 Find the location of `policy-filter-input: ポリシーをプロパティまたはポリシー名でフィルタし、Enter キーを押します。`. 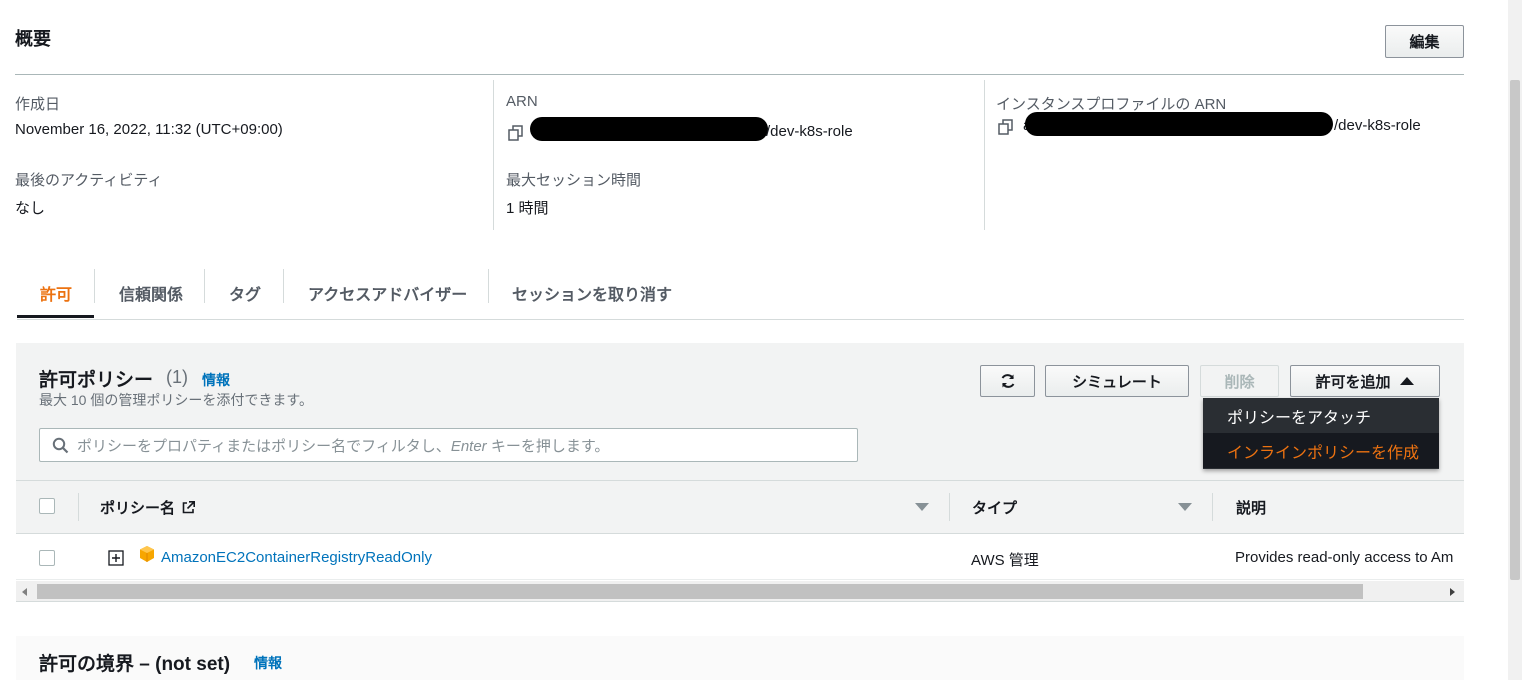

policy-filter-input: ポリシーをプロパティまたはポリシー名でフィルタし、Enter キーを押します。 is located at coordinates (448, 445).